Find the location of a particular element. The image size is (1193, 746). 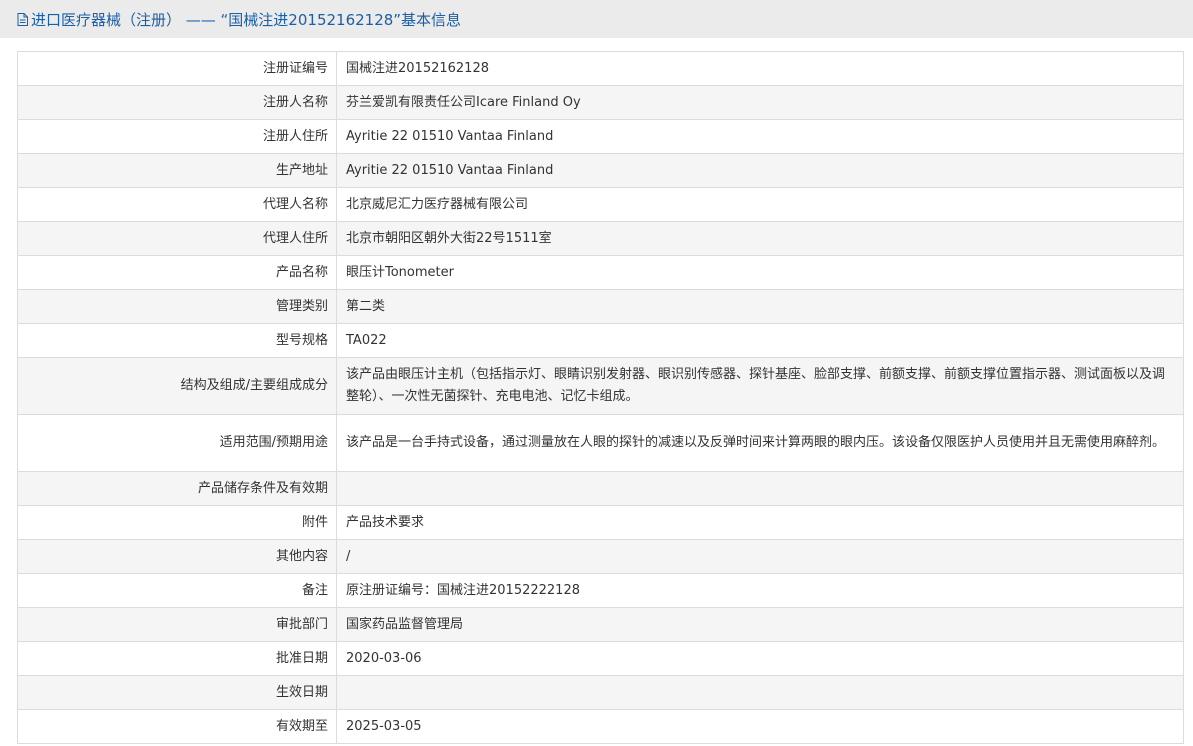

row-label: 审批部门 is located at coordinates (177, 624).